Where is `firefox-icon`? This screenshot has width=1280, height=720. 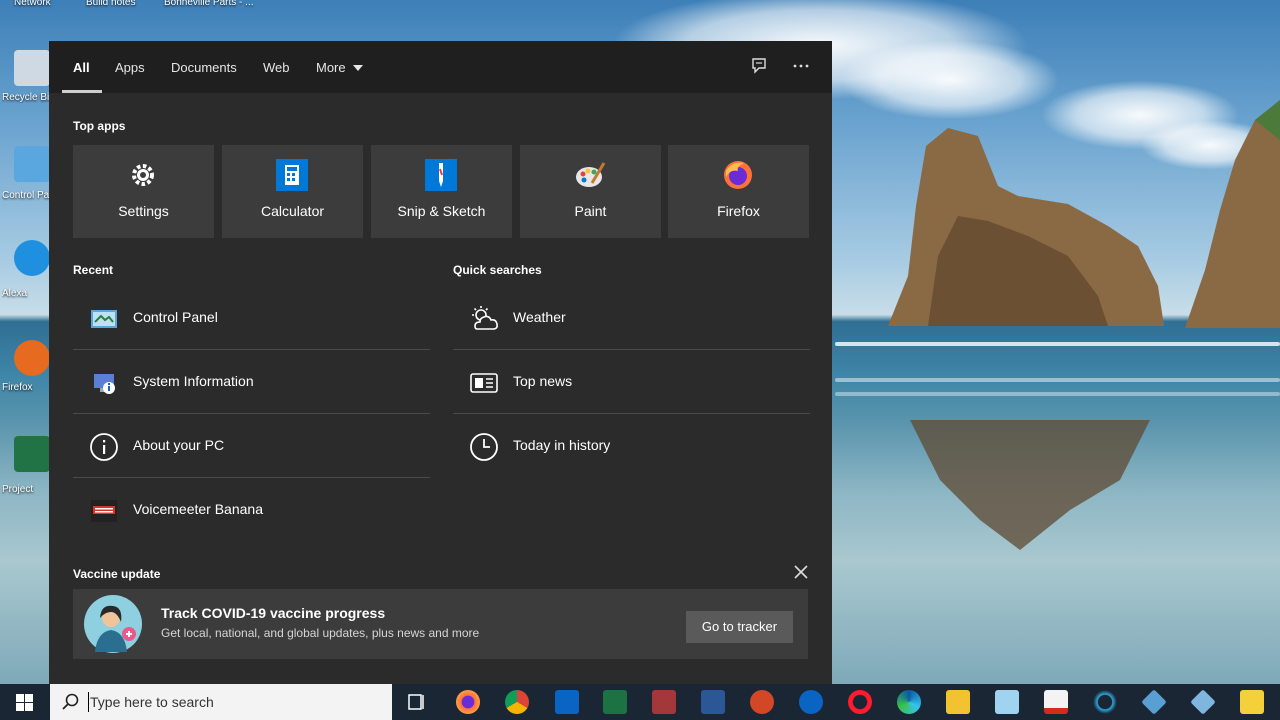
firefox-icon is located at coordinates (738, 175).